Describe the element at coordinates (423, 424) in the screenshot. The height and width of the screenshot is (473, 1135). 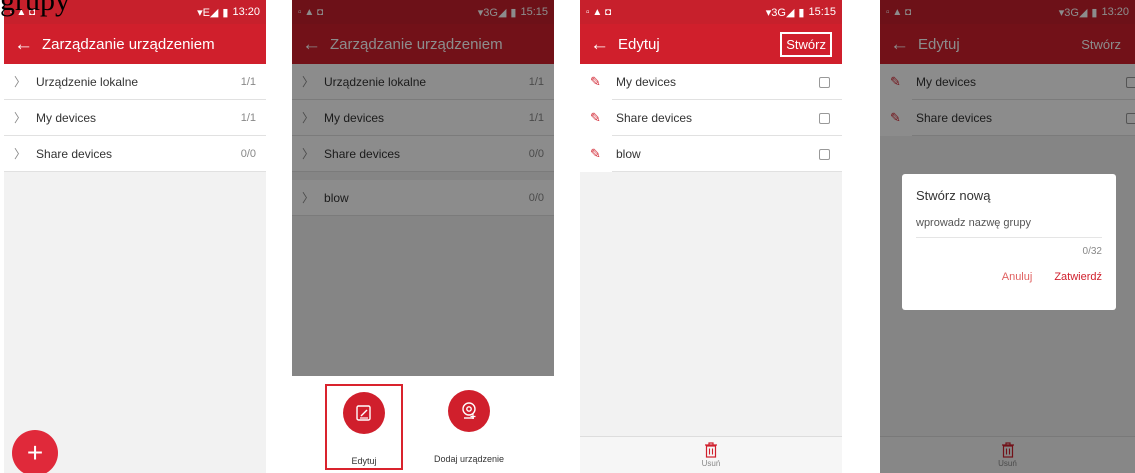
I see `action-sheet: Edytuj Dodaj urządzenie` at that location.